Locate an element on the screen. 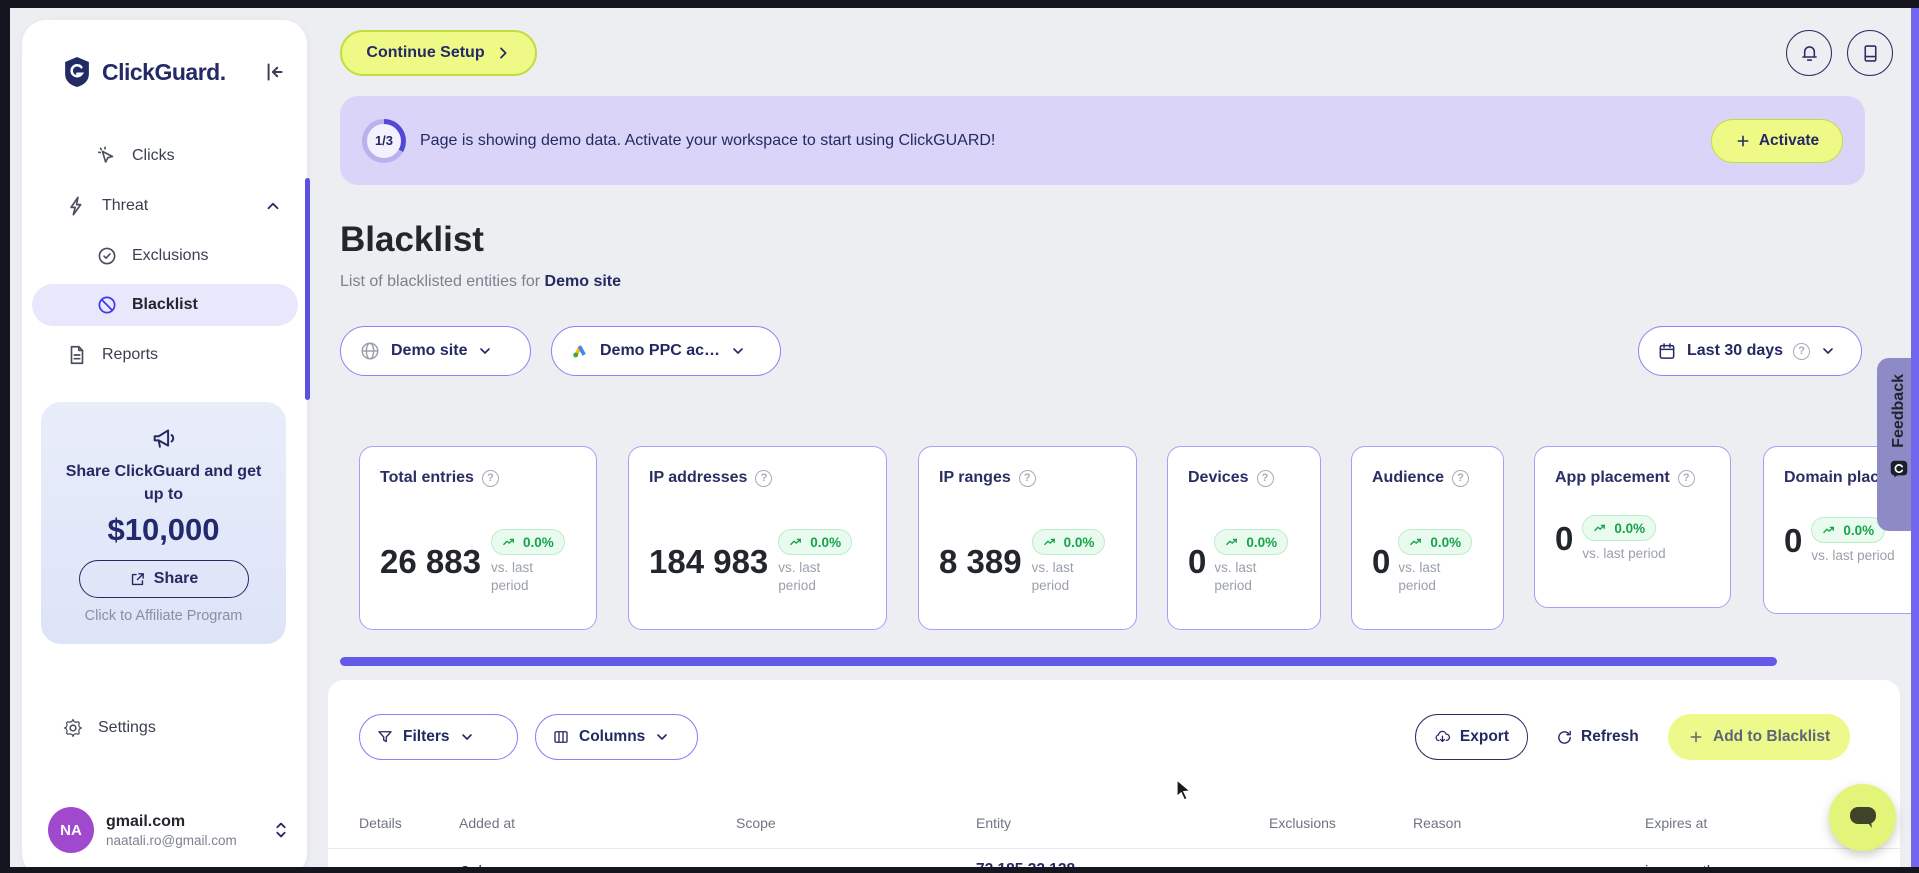 The image size is (1919, 873). account-texts: gmail.com naatali.ro@gmail.com is located at coordinates (183, 830).